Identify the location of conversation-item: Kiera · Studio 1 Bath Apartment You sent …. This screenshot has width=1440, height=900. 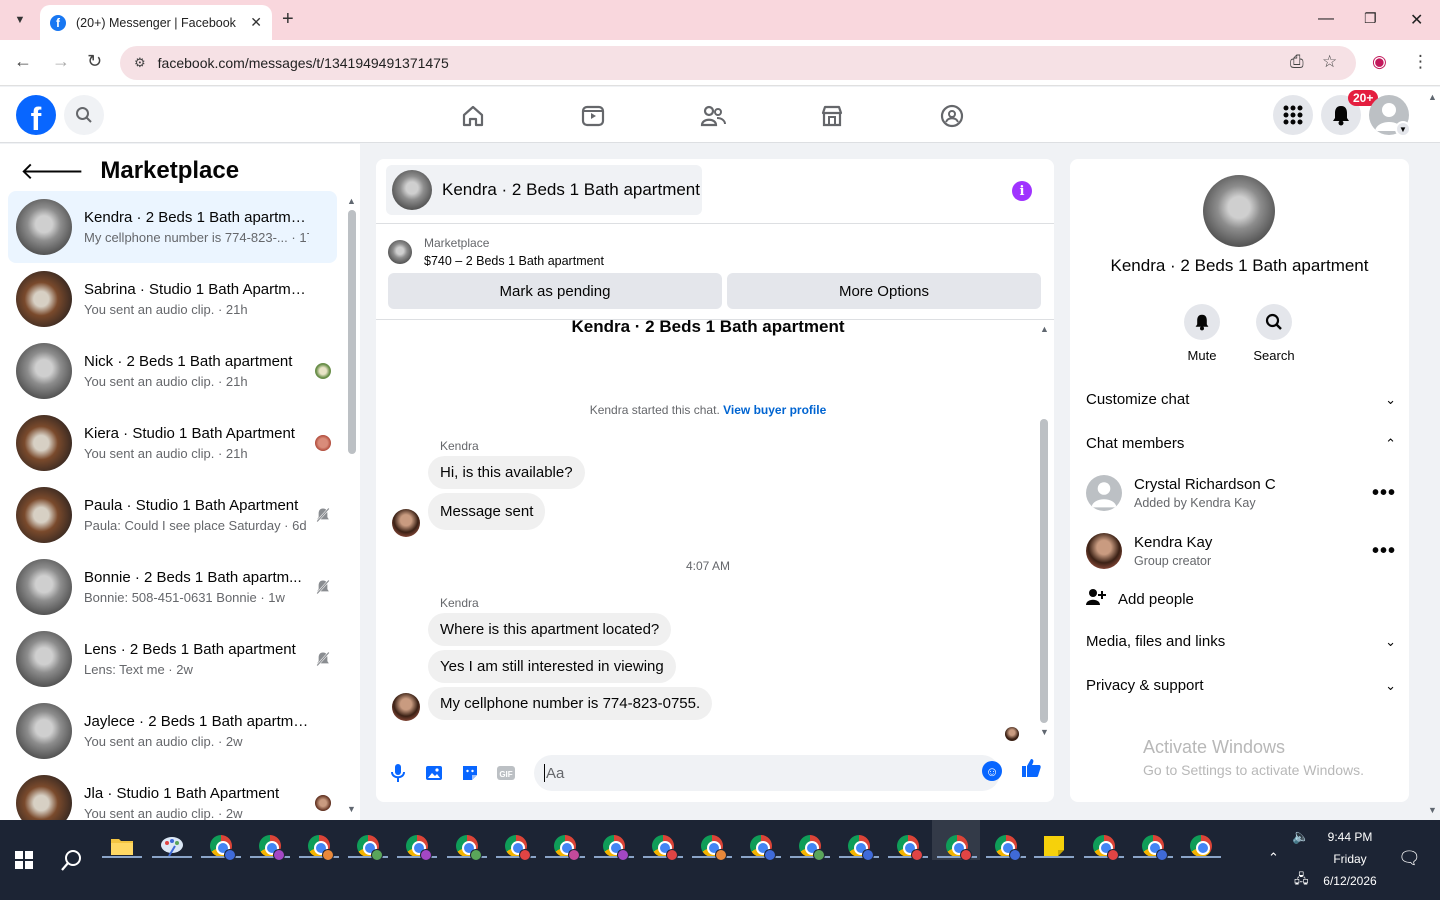
(172, 443).